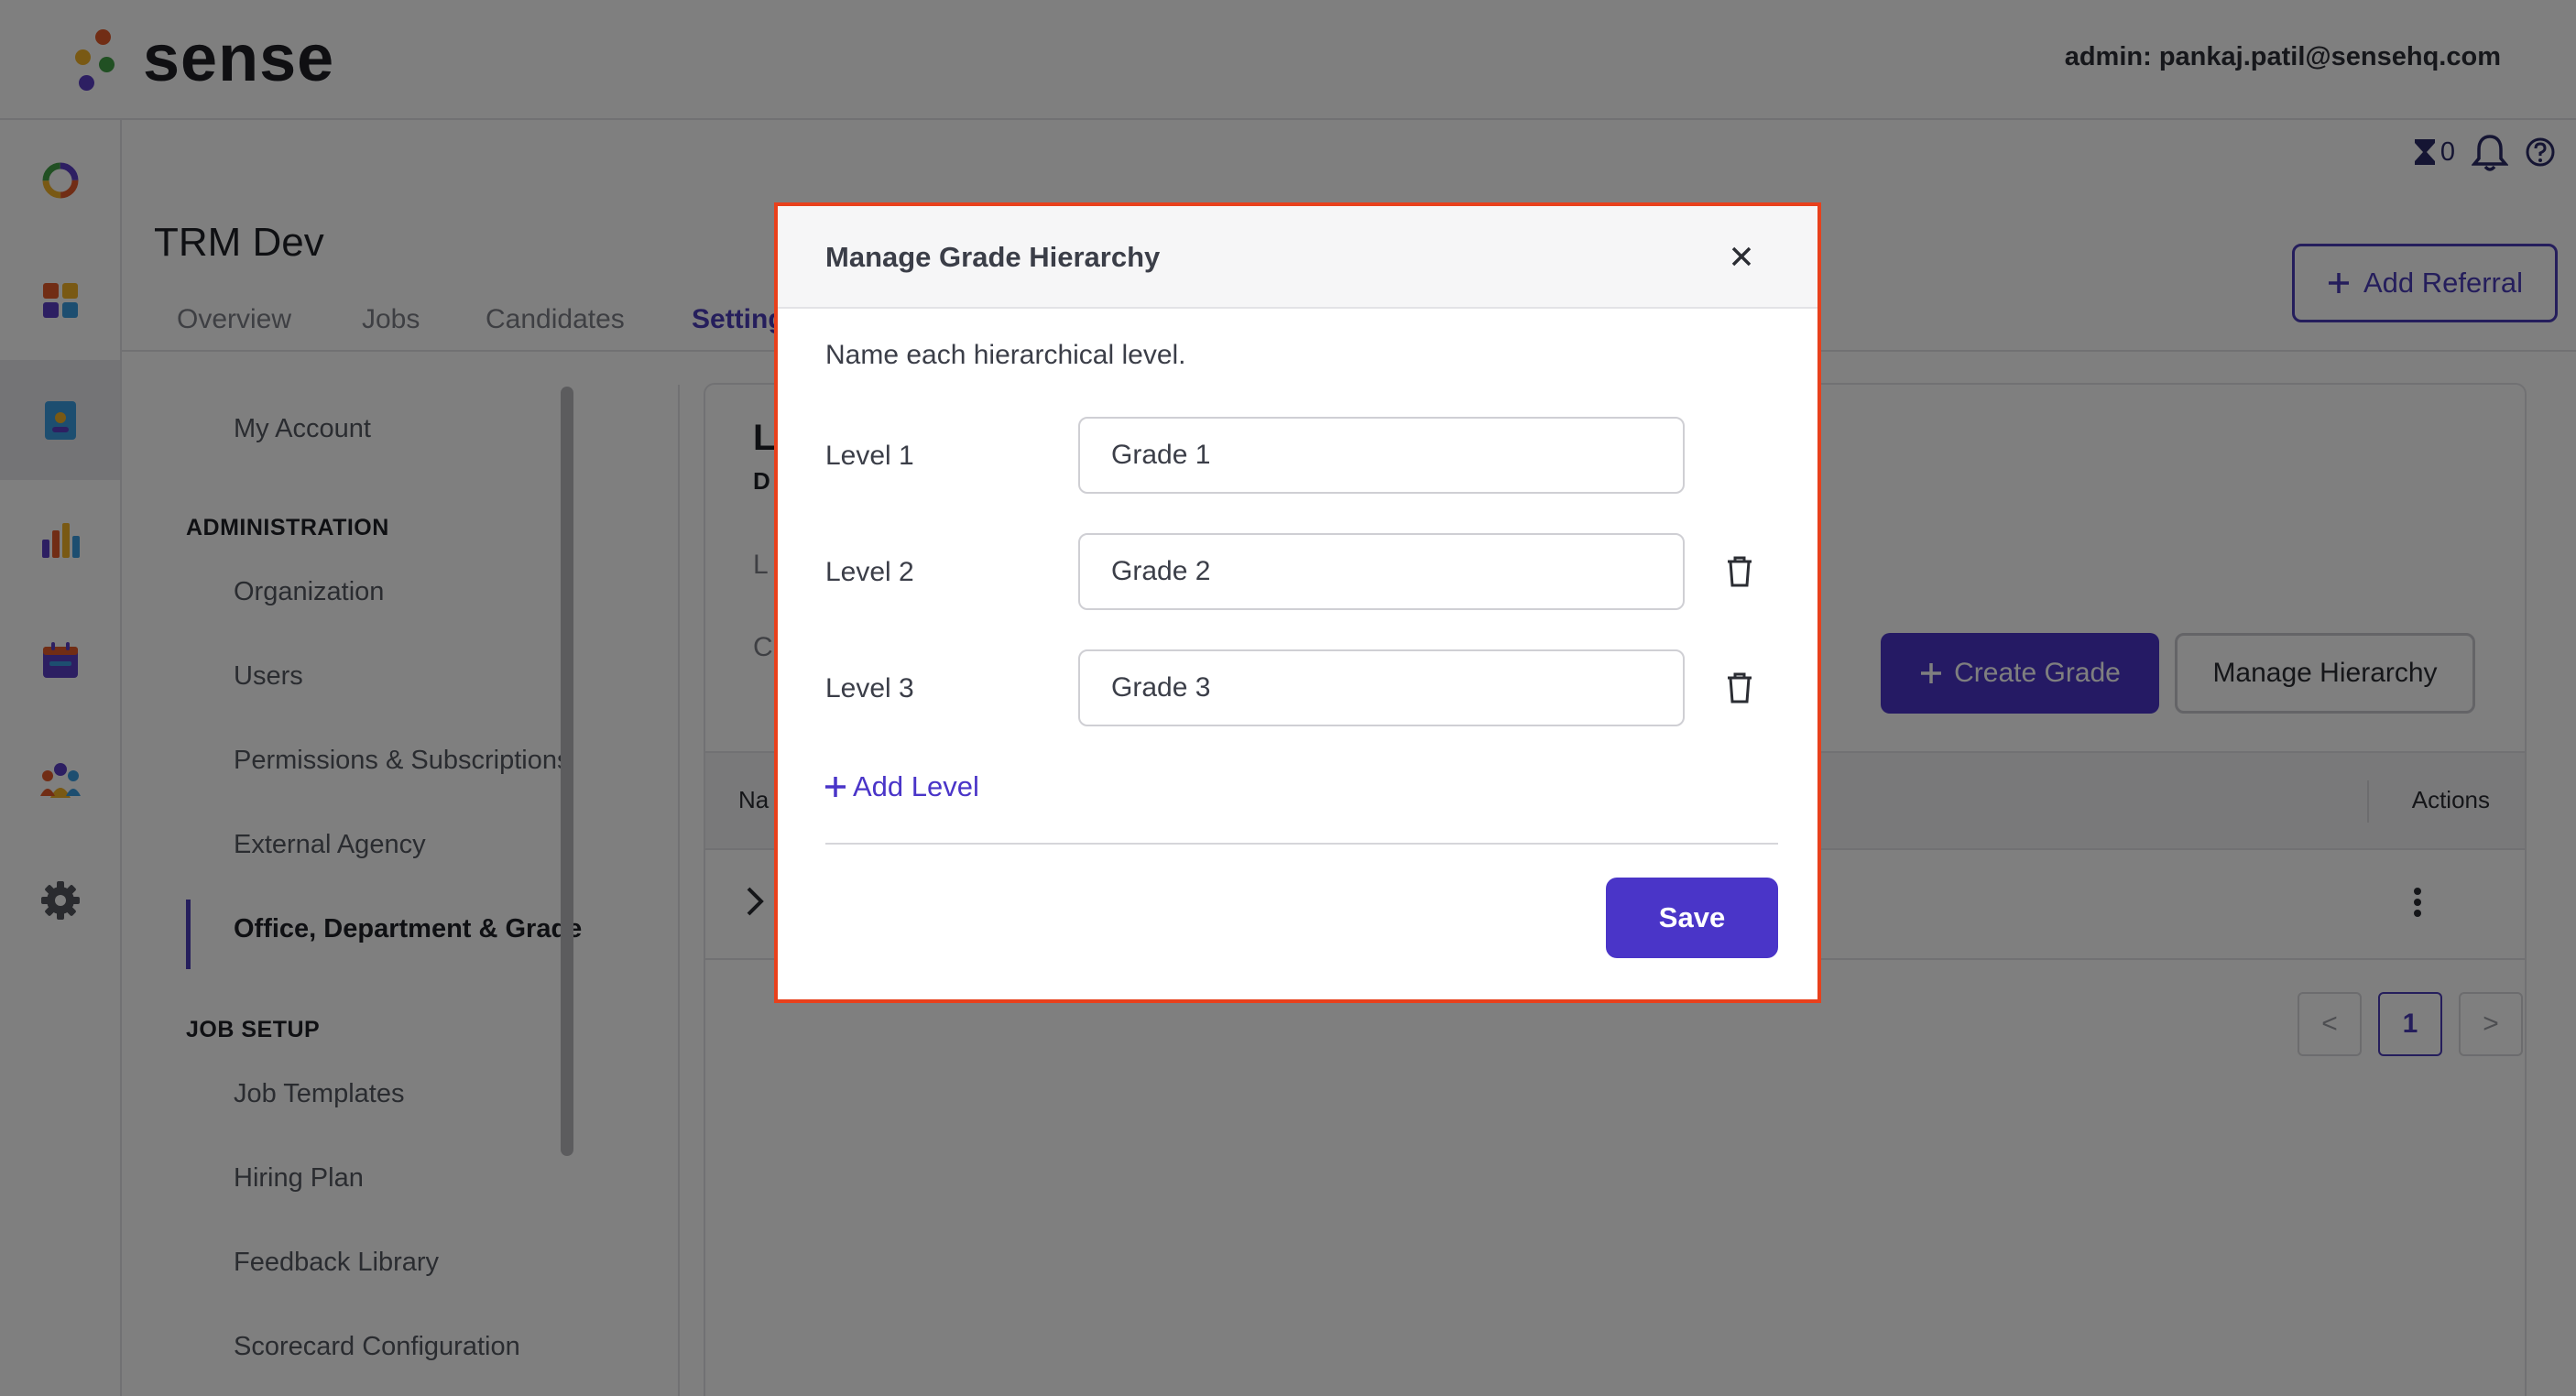  What do you see at coordinates (1742, 256) in the screenshot?
I see `close-icon` at bounding box center [1742, 256].